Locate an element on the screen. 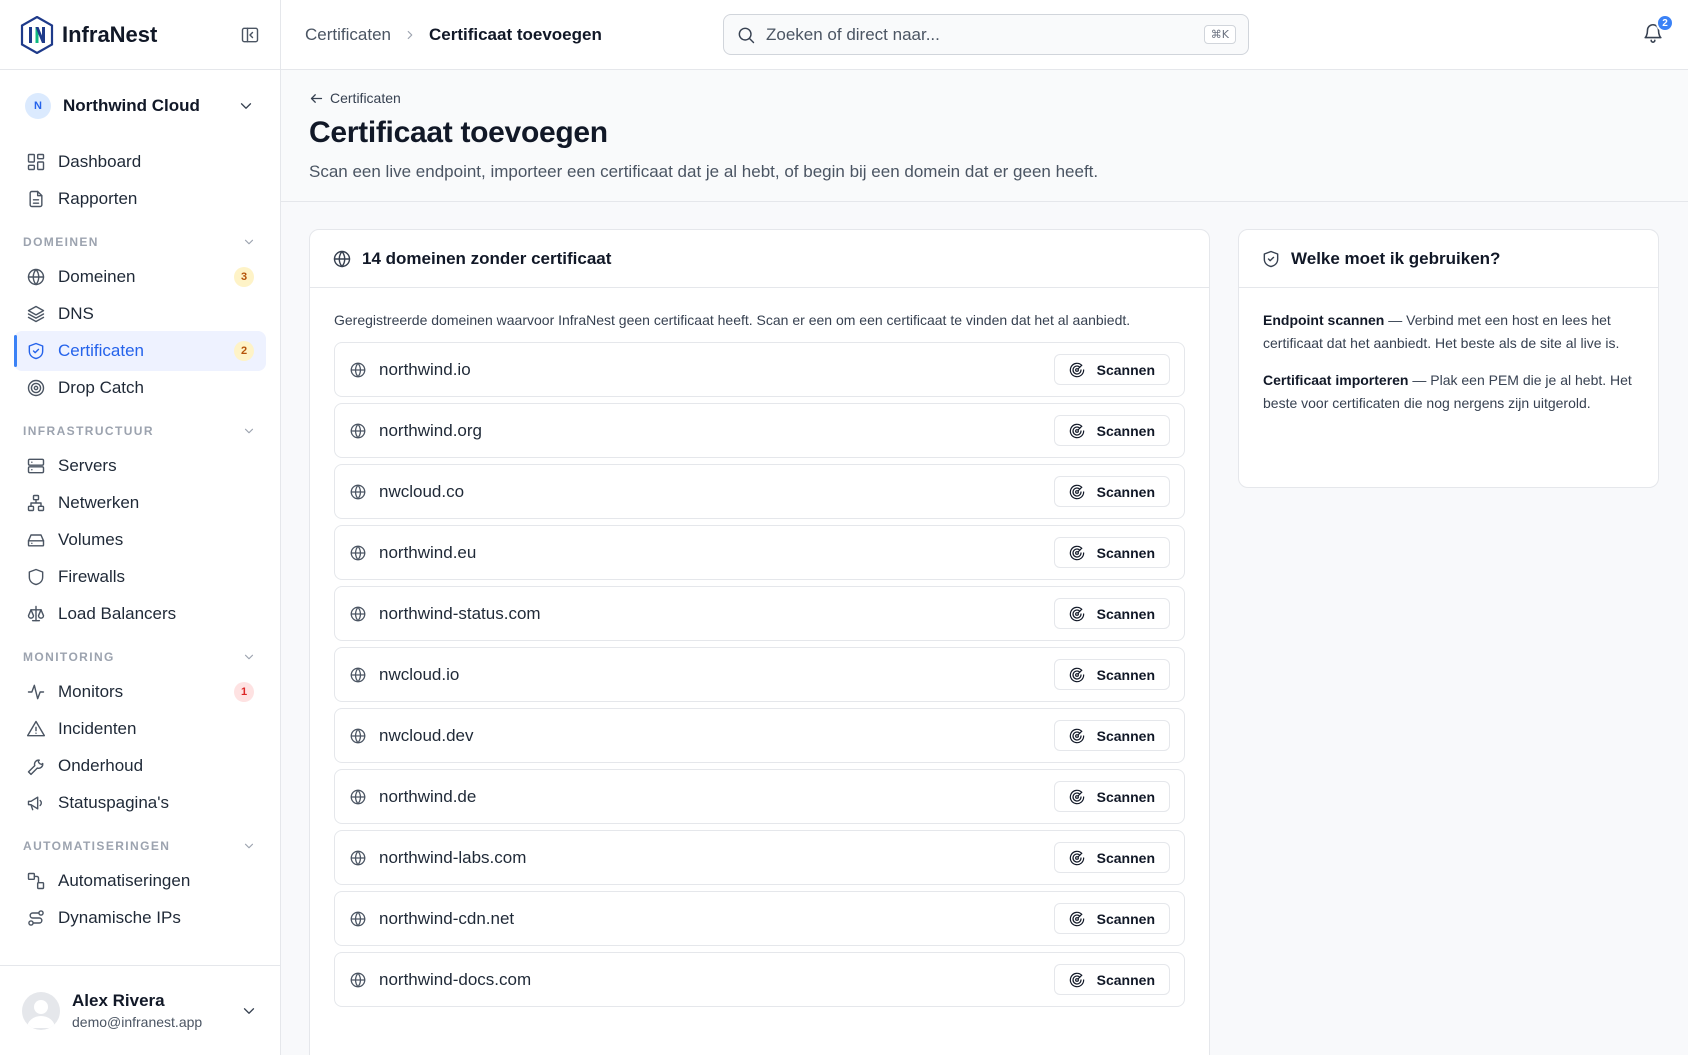  sidebar-item-statuspaginas: Statuspagina's is located at coordinates (140, 803).